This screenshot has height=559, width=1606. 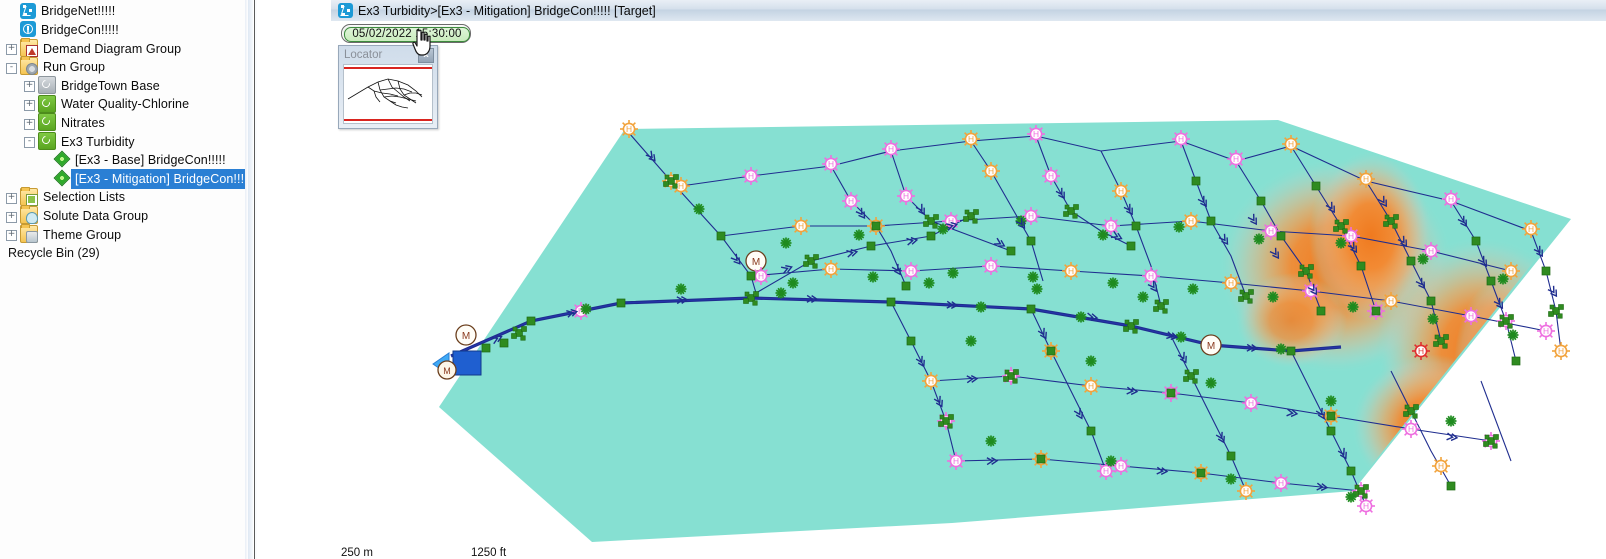 I want to click on tree-item-bridgetown-base: + BridgeTown Base, so click(x=122, y=85).